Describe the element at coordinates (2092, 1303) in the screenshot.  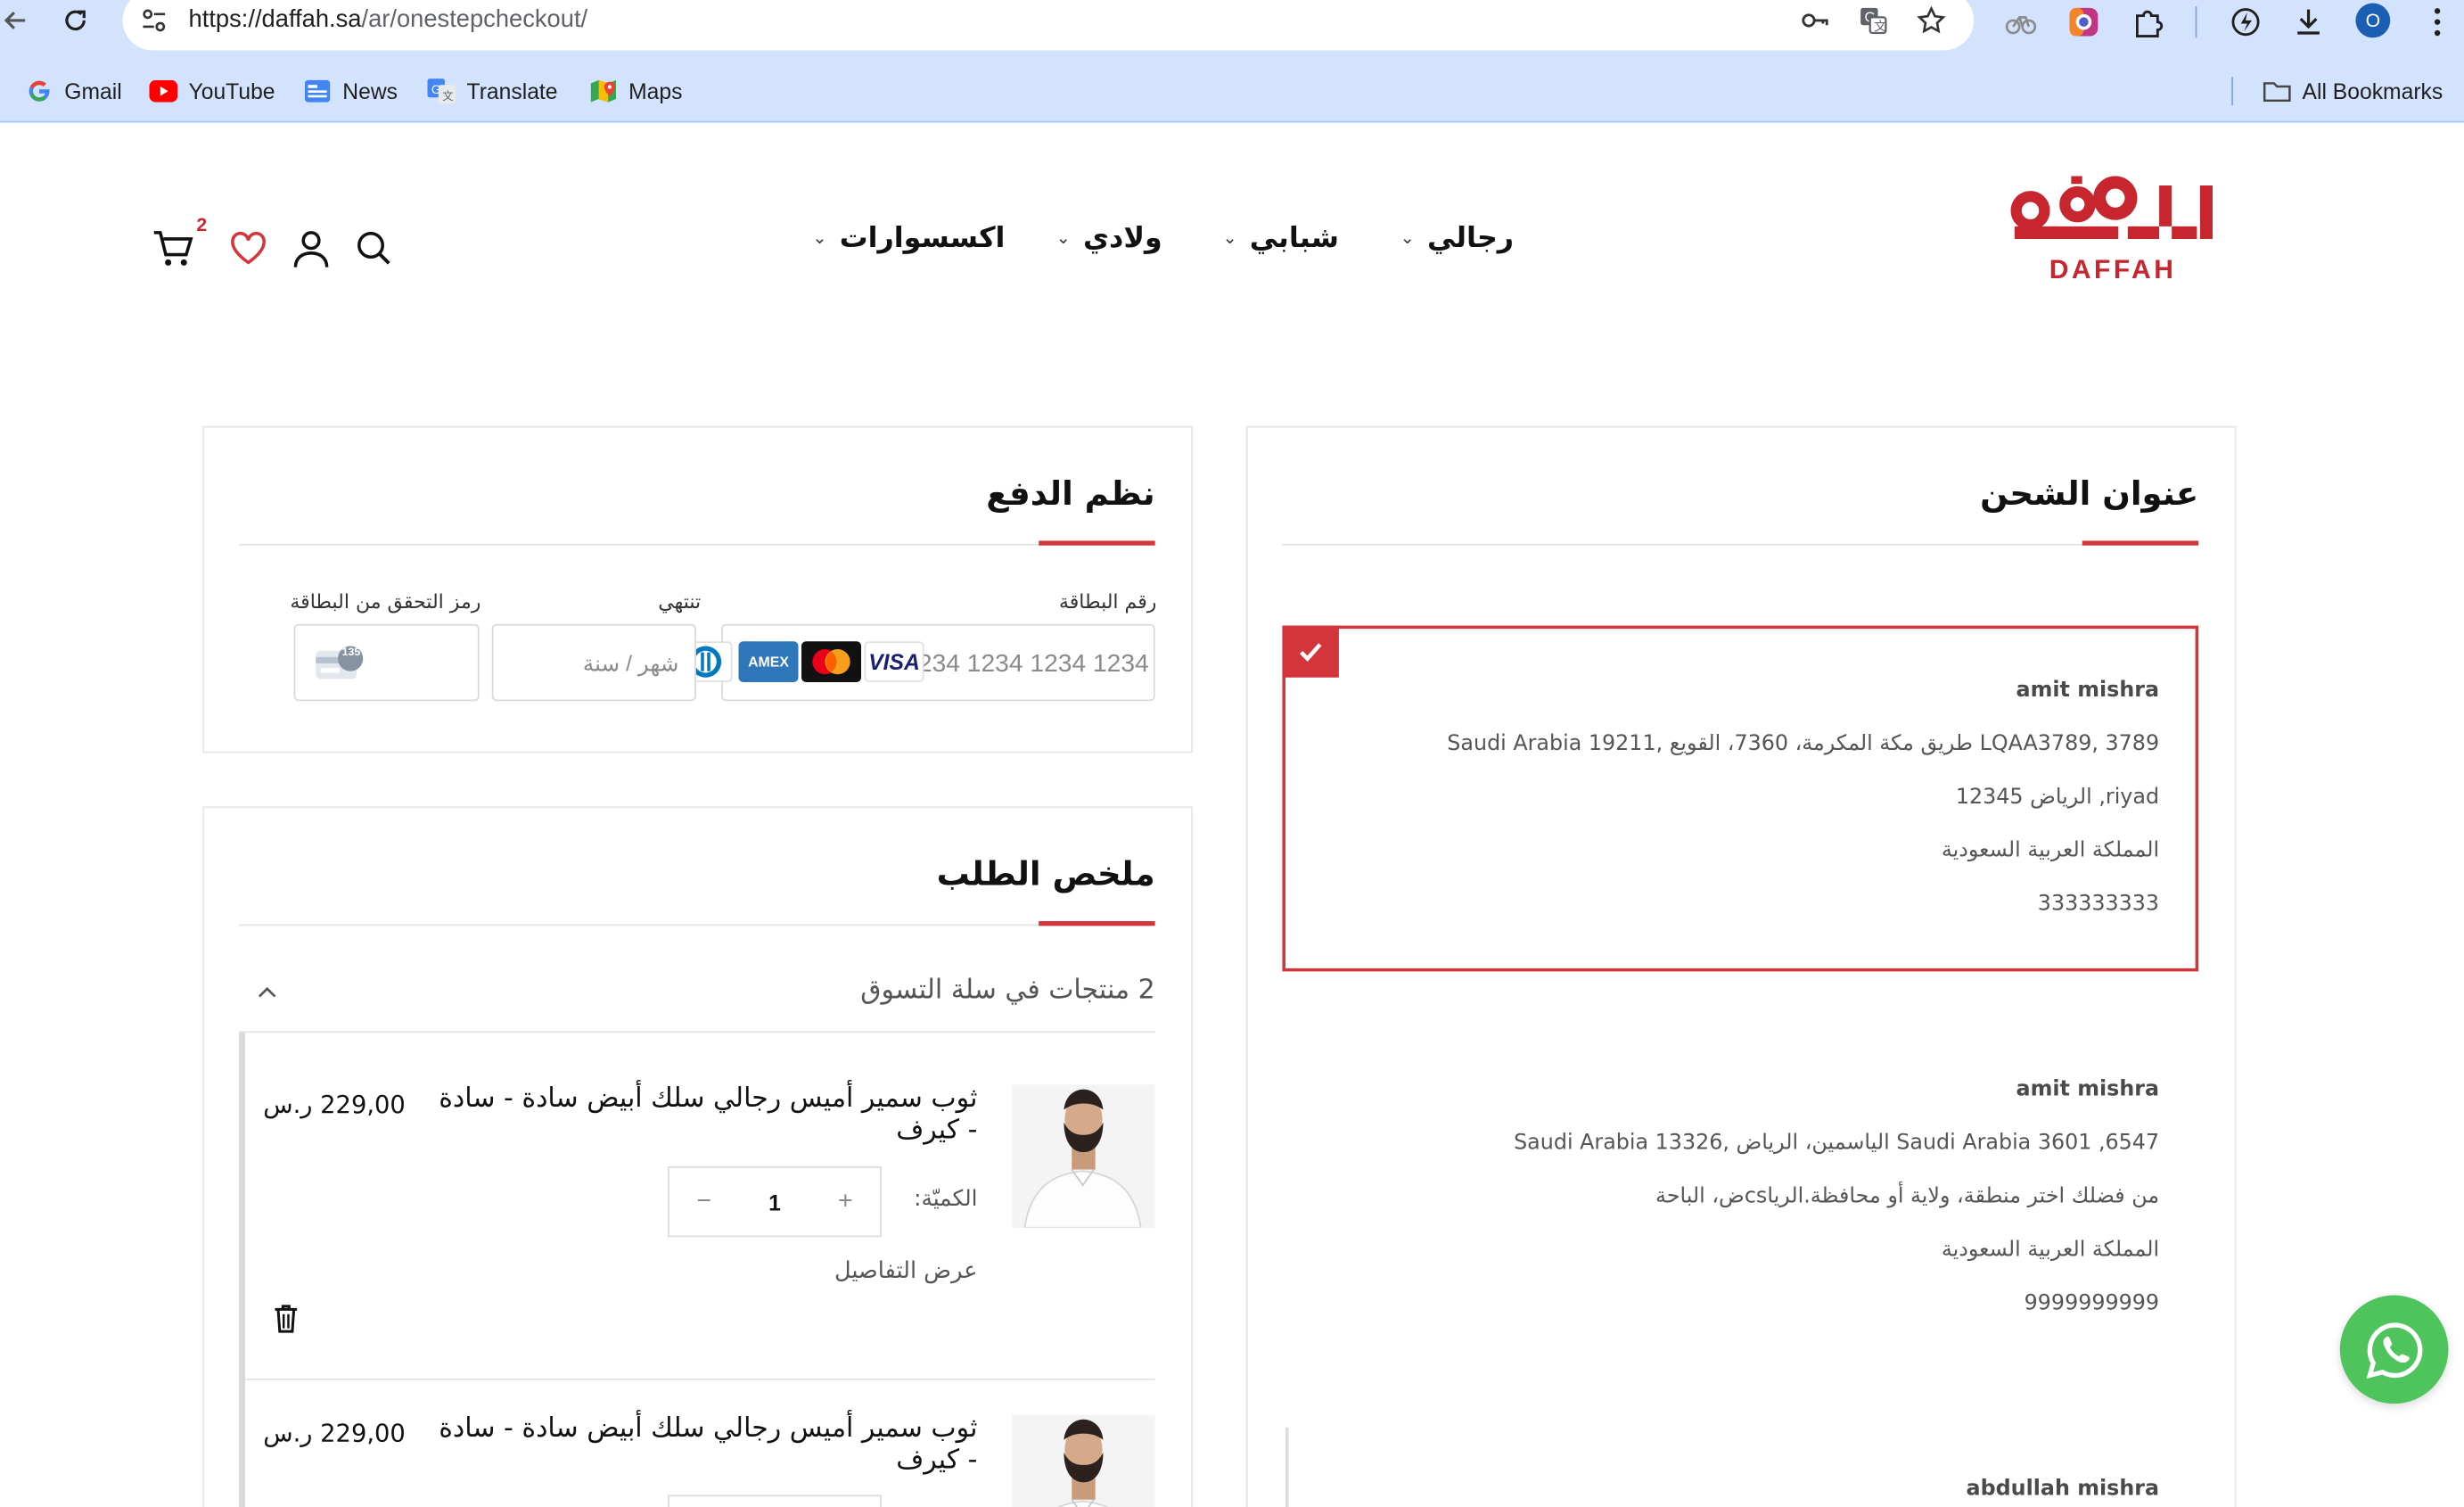
I see `address-phone: 9999999999` at that location.